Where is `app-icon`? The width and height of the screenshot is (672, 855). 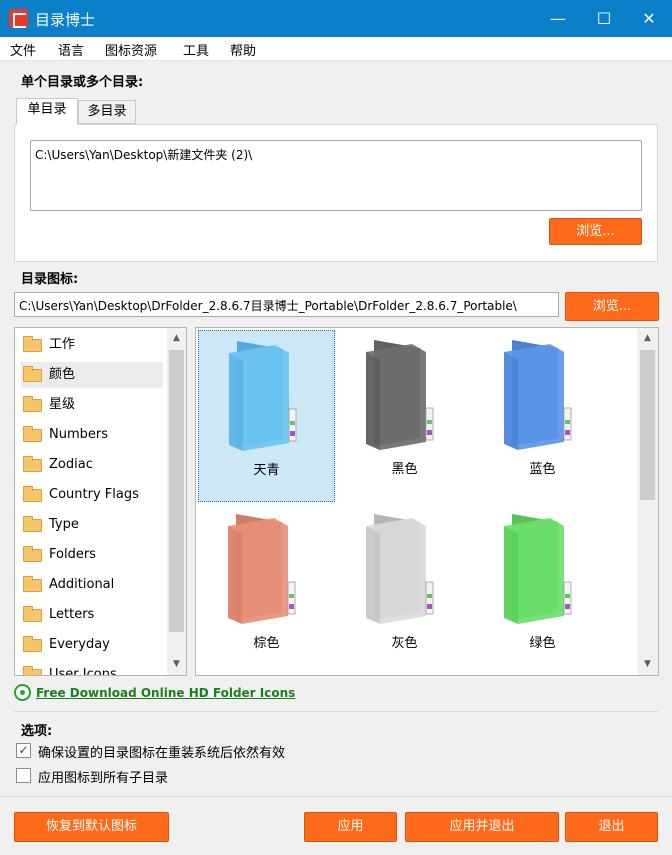 app-icon is located at coordinates (18, 18).